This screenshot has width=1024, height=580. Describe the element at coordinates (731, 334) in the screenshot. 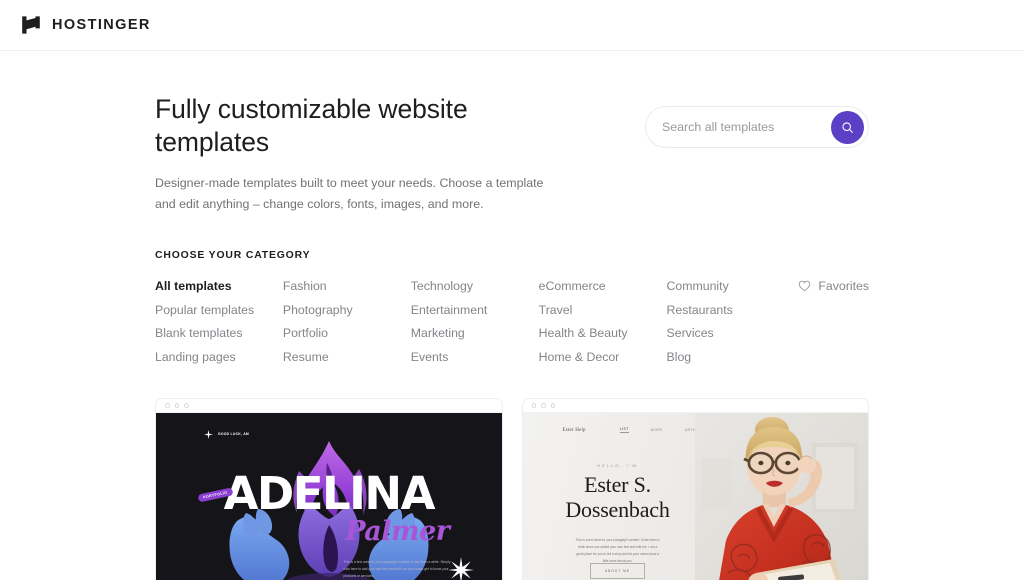

I see `category-item-services: Services` at that location.